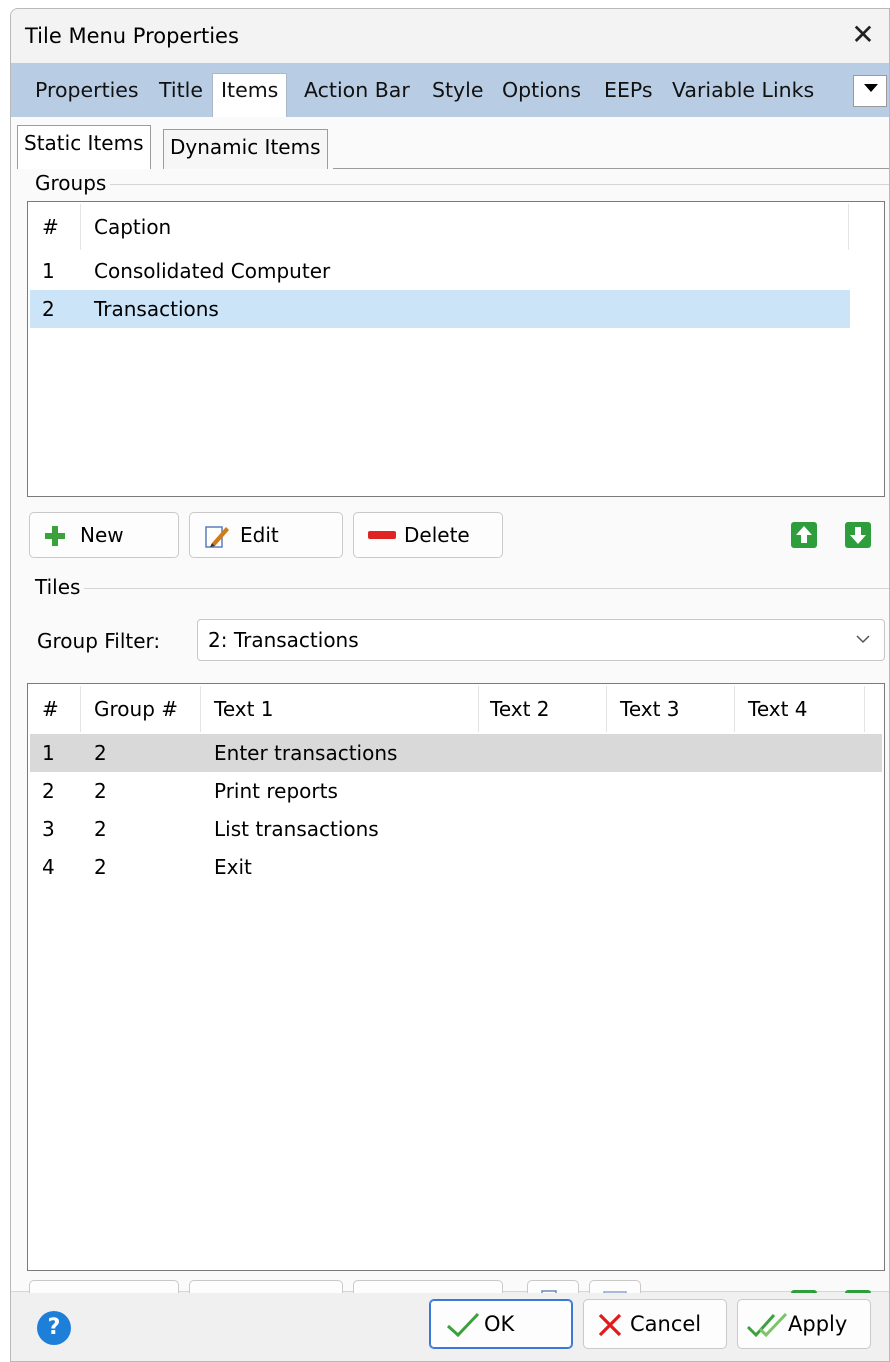  I want to click on table-row: 2 2 Print reports, so click(456, 791).